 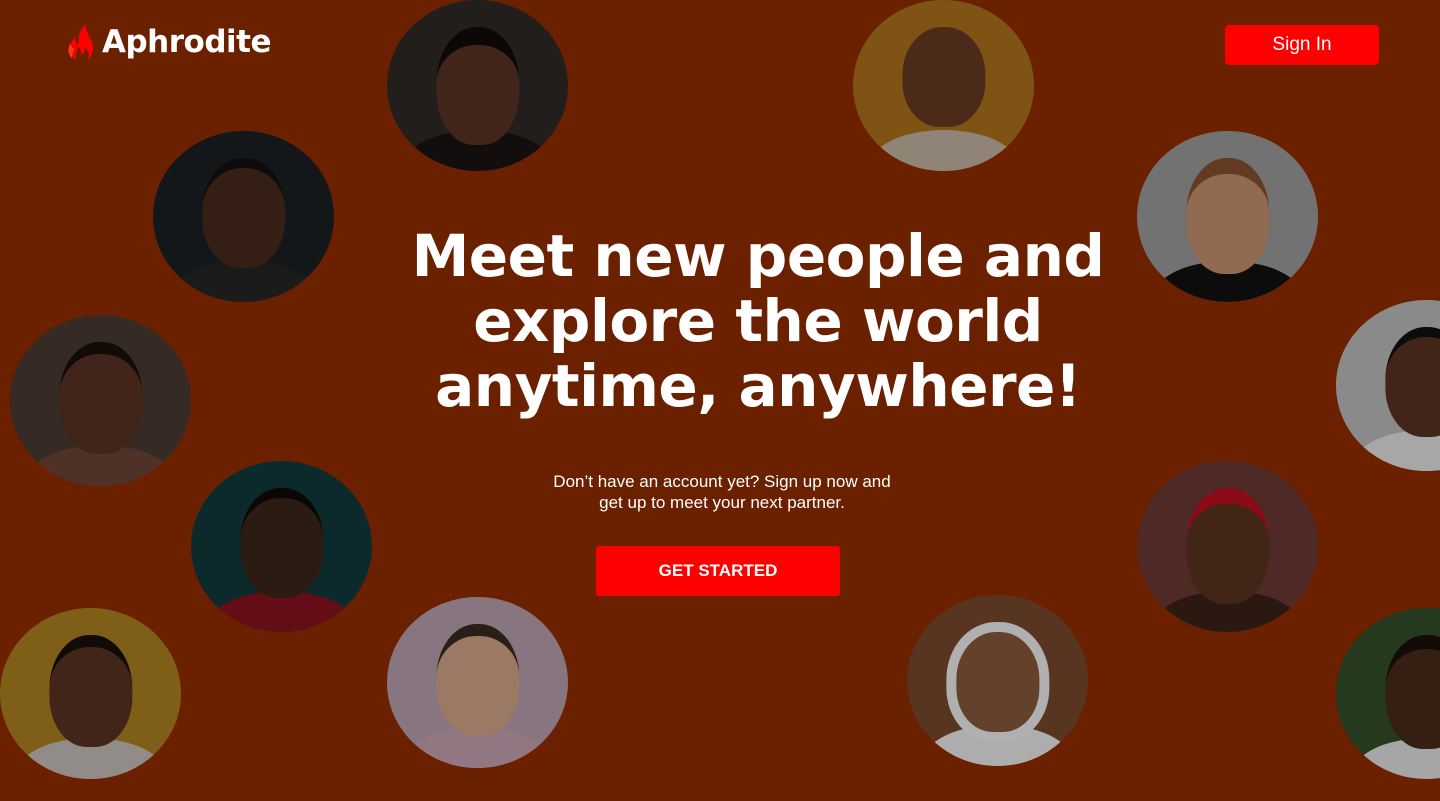 I want to click on brand-name: Aphrodite, so click(x=187, y=42).